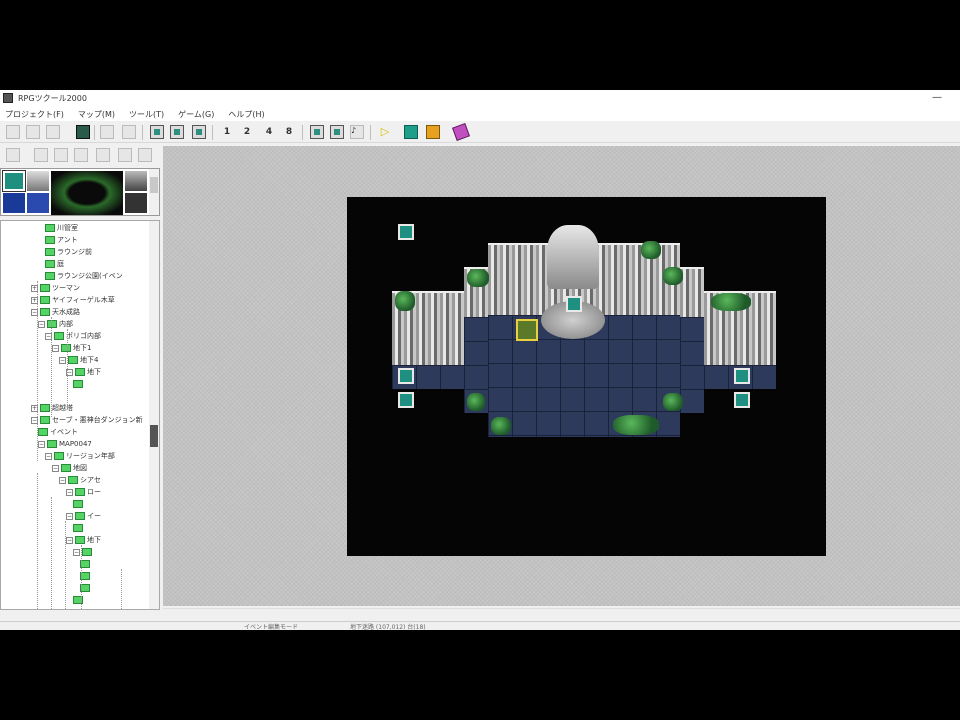 Image resolution: width=960 pixels, height=720 pixels. Describe the element at coordinates (53, 132) in the screenshot. I see `close-project-icon` at that location.